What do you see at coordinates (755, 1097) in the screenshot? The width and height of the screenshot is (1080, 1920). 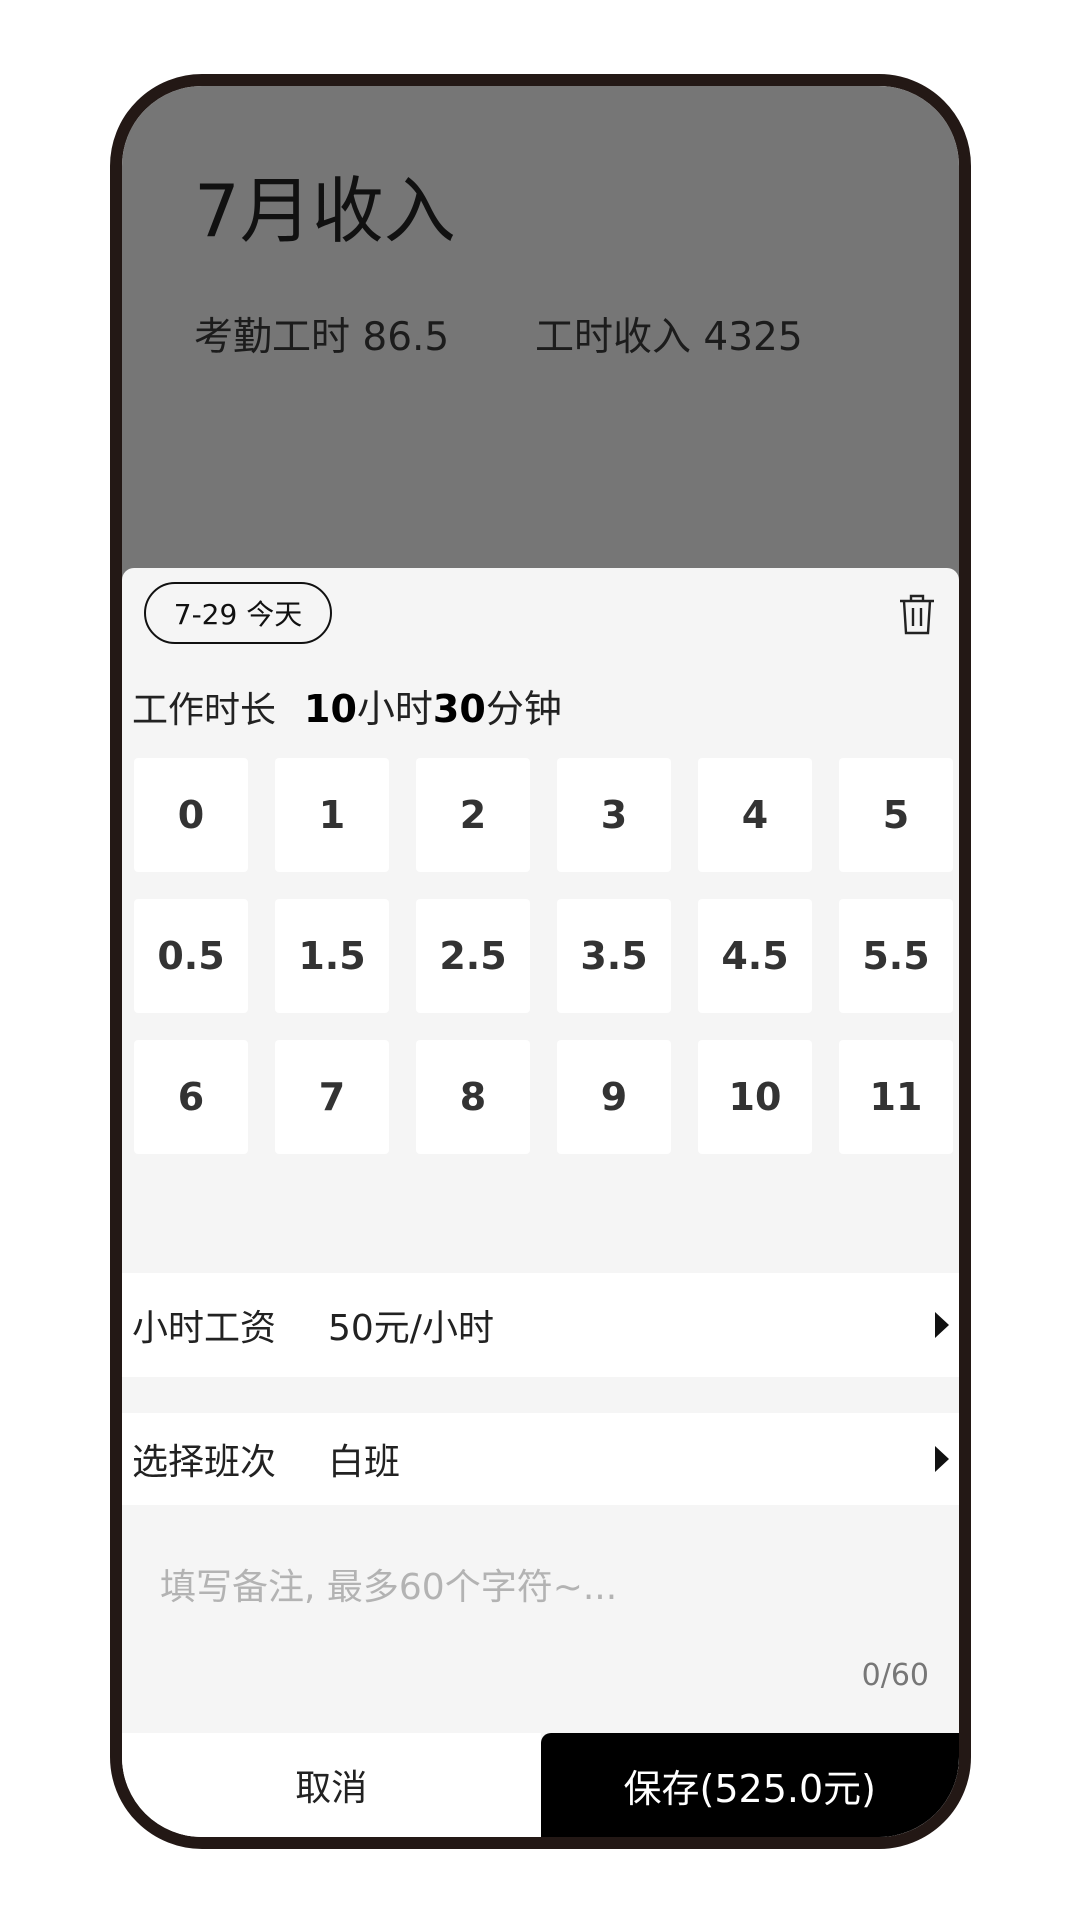 I see `hour-key-10: 10` at bounding box center [755, 1097].